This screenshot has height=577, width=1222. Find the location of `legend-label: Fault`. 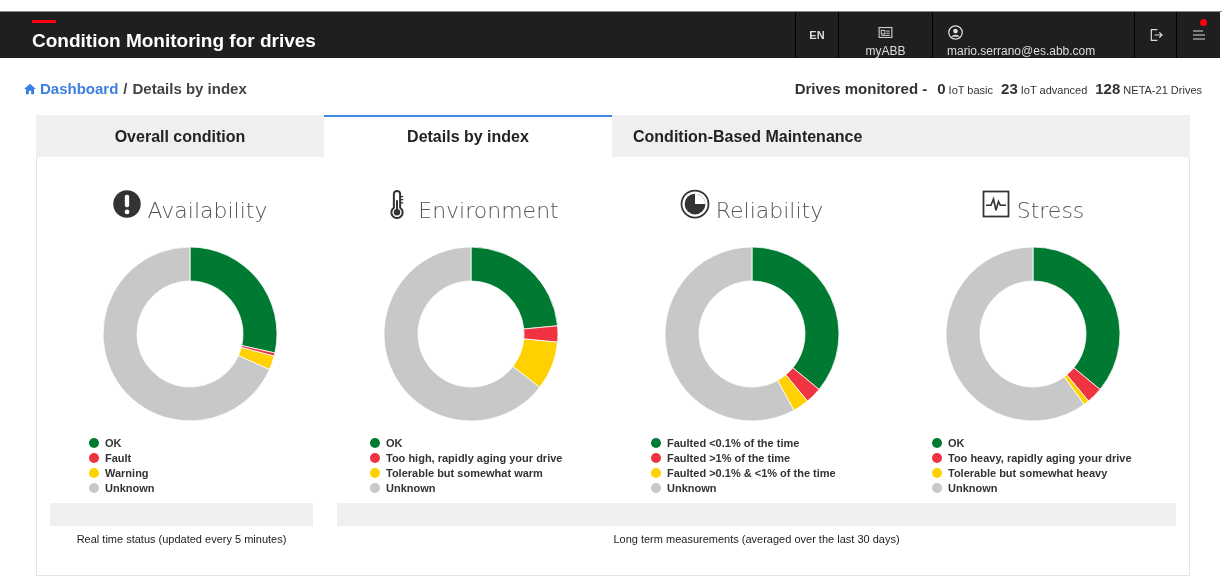

legend-label: Fault is located at coordinates (118, 457).